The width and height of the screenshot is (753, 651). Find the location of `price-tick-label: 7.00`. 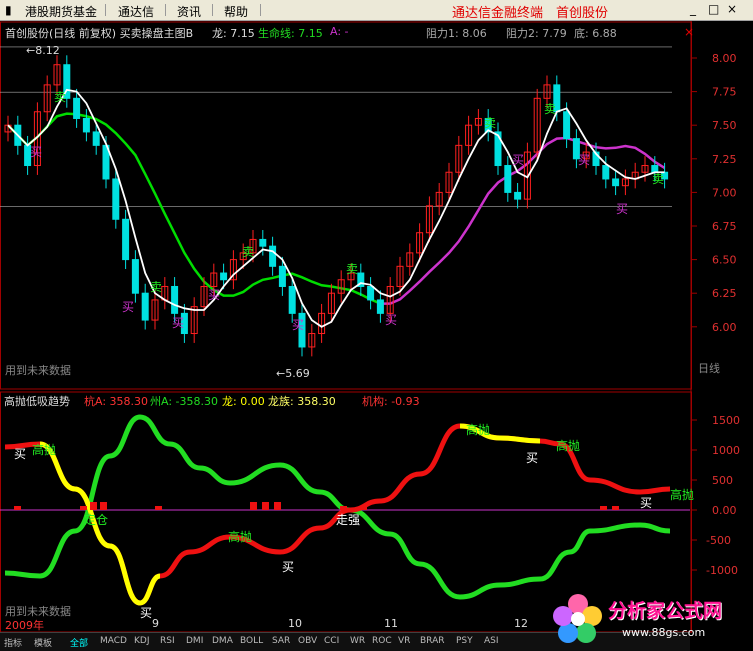

price-tick-label: 7.00 is located at coordinates (724, 192).